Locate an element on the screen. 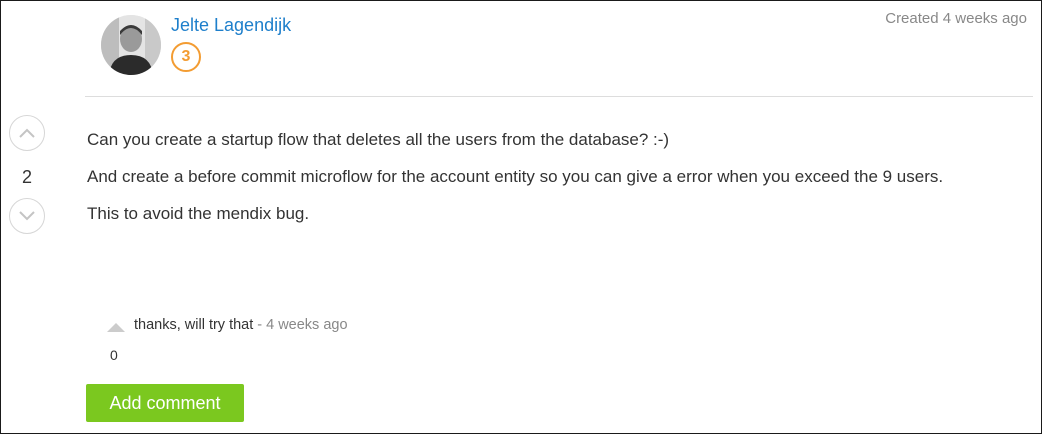 The height and width of the screenshot is (434, 1042). add-comment-button: Add comment is located at coordinates (165, 403).